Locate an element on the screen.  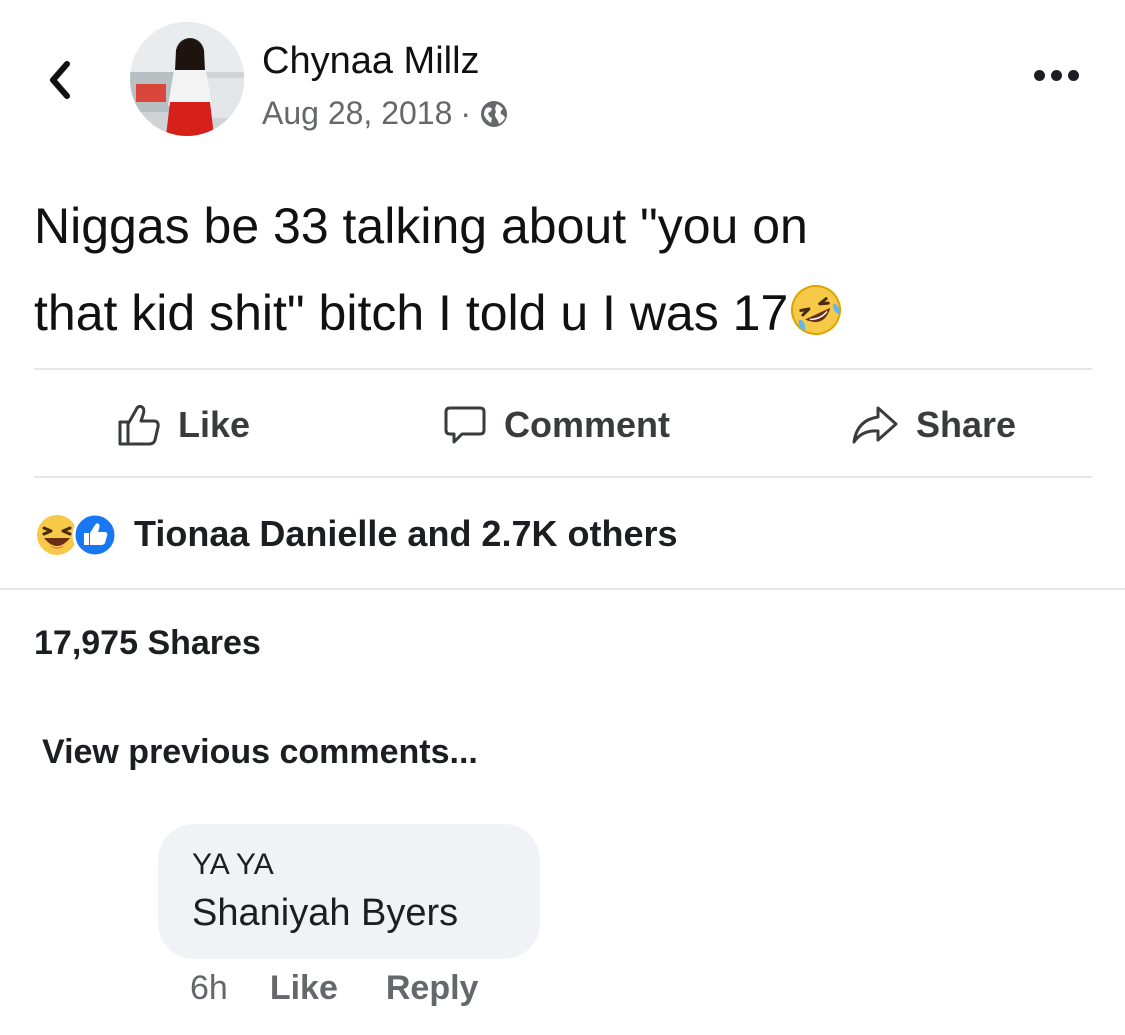
reaction-icons is located at coordinates (84, 534).